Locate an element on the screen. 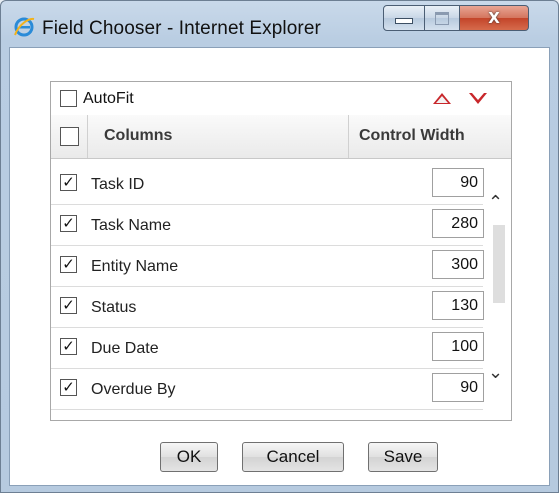 Image resolution: width=559 pixels, height=493 pixels. autofit-label: AutoFit is located at coordinates (108, 98).